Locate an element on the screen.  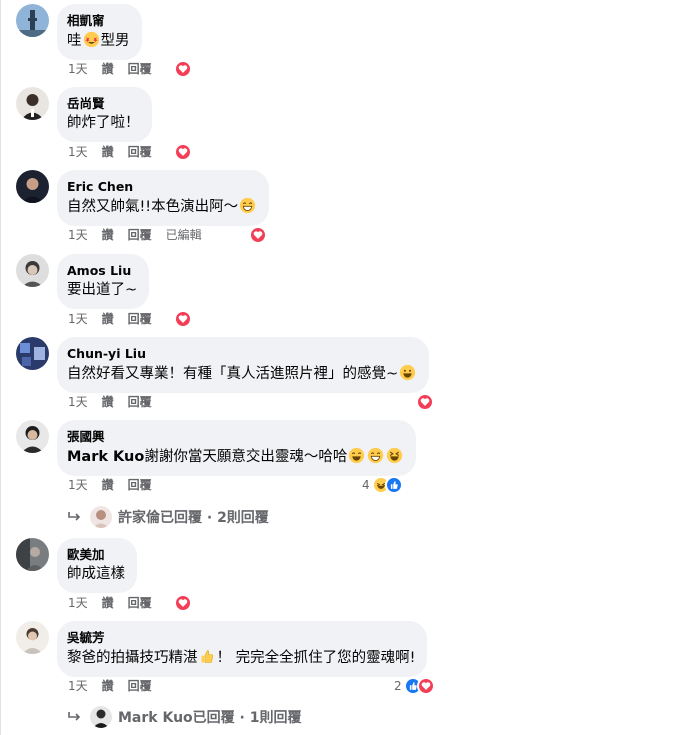
comment-text: 帥炸了啦！ is located at coordinates (103, 123).